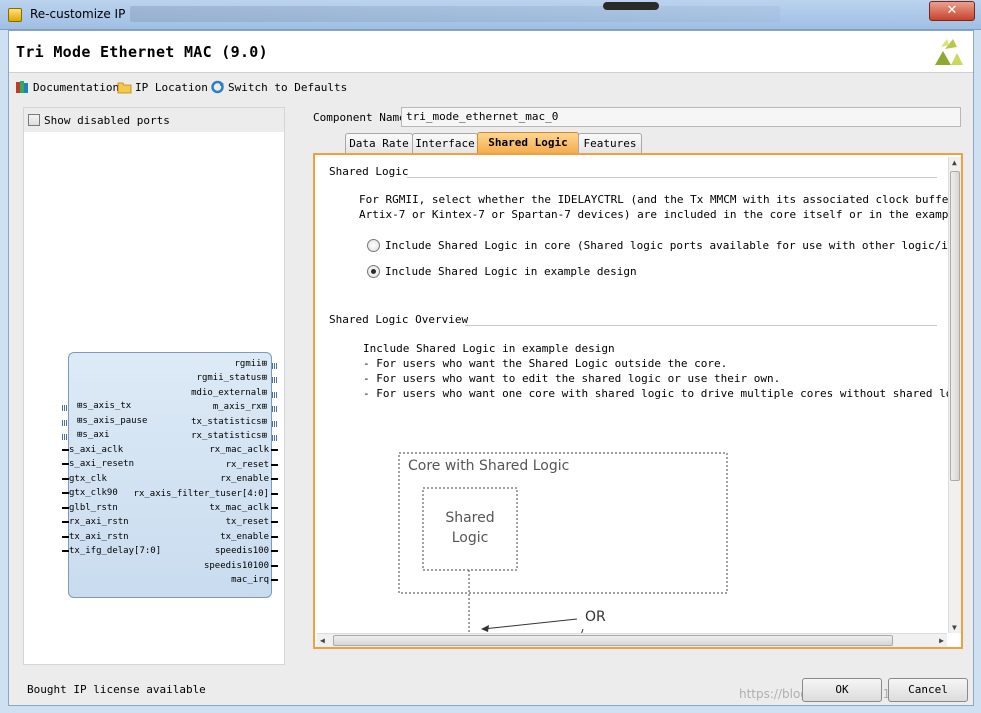 The height and width of the screenshot is (713, 981). Describe the element at coordinates (93, 507) in the screenshot. I see `left-port: glbl_rstn` at that location.